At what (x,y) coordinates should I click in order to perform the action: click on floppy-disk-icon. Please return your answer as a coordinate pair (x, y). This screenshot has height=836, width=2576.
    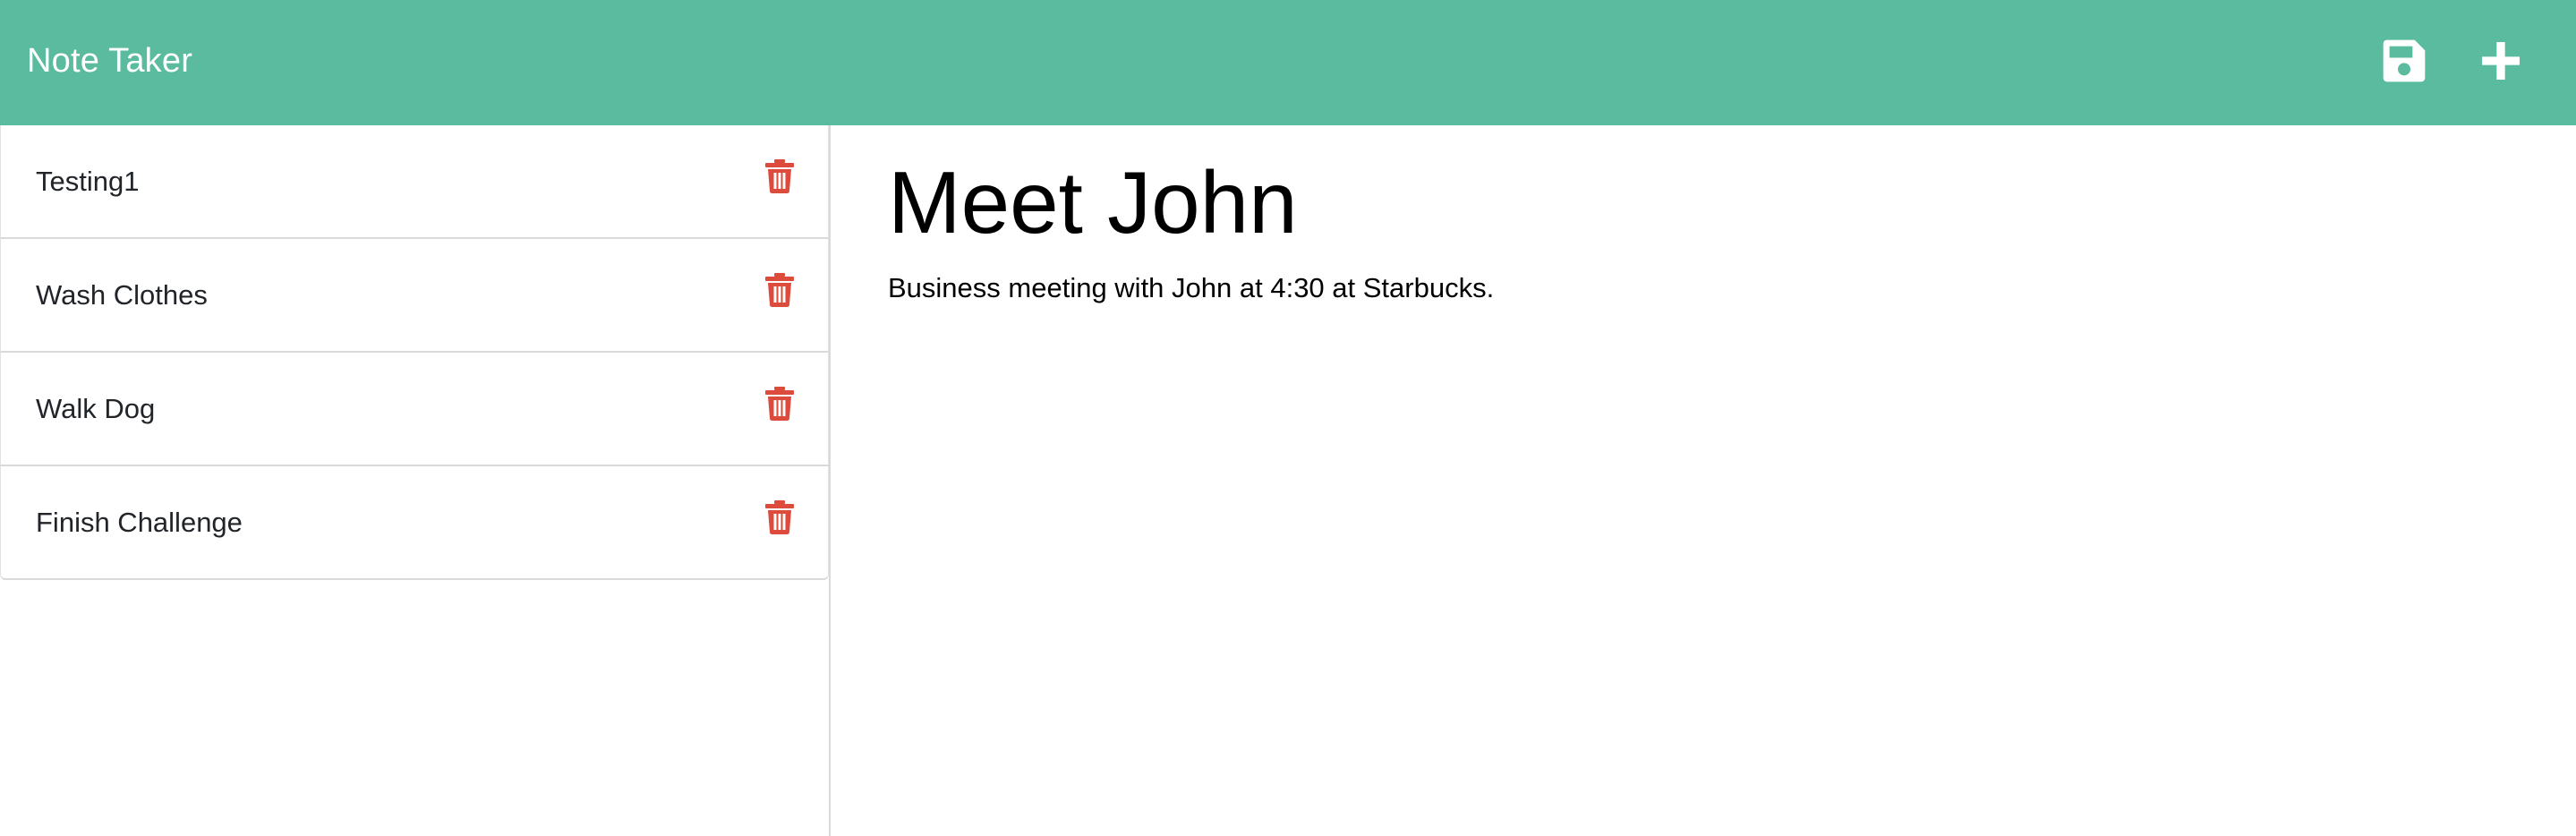
    Looking at the image, I should click on (2404, 60).